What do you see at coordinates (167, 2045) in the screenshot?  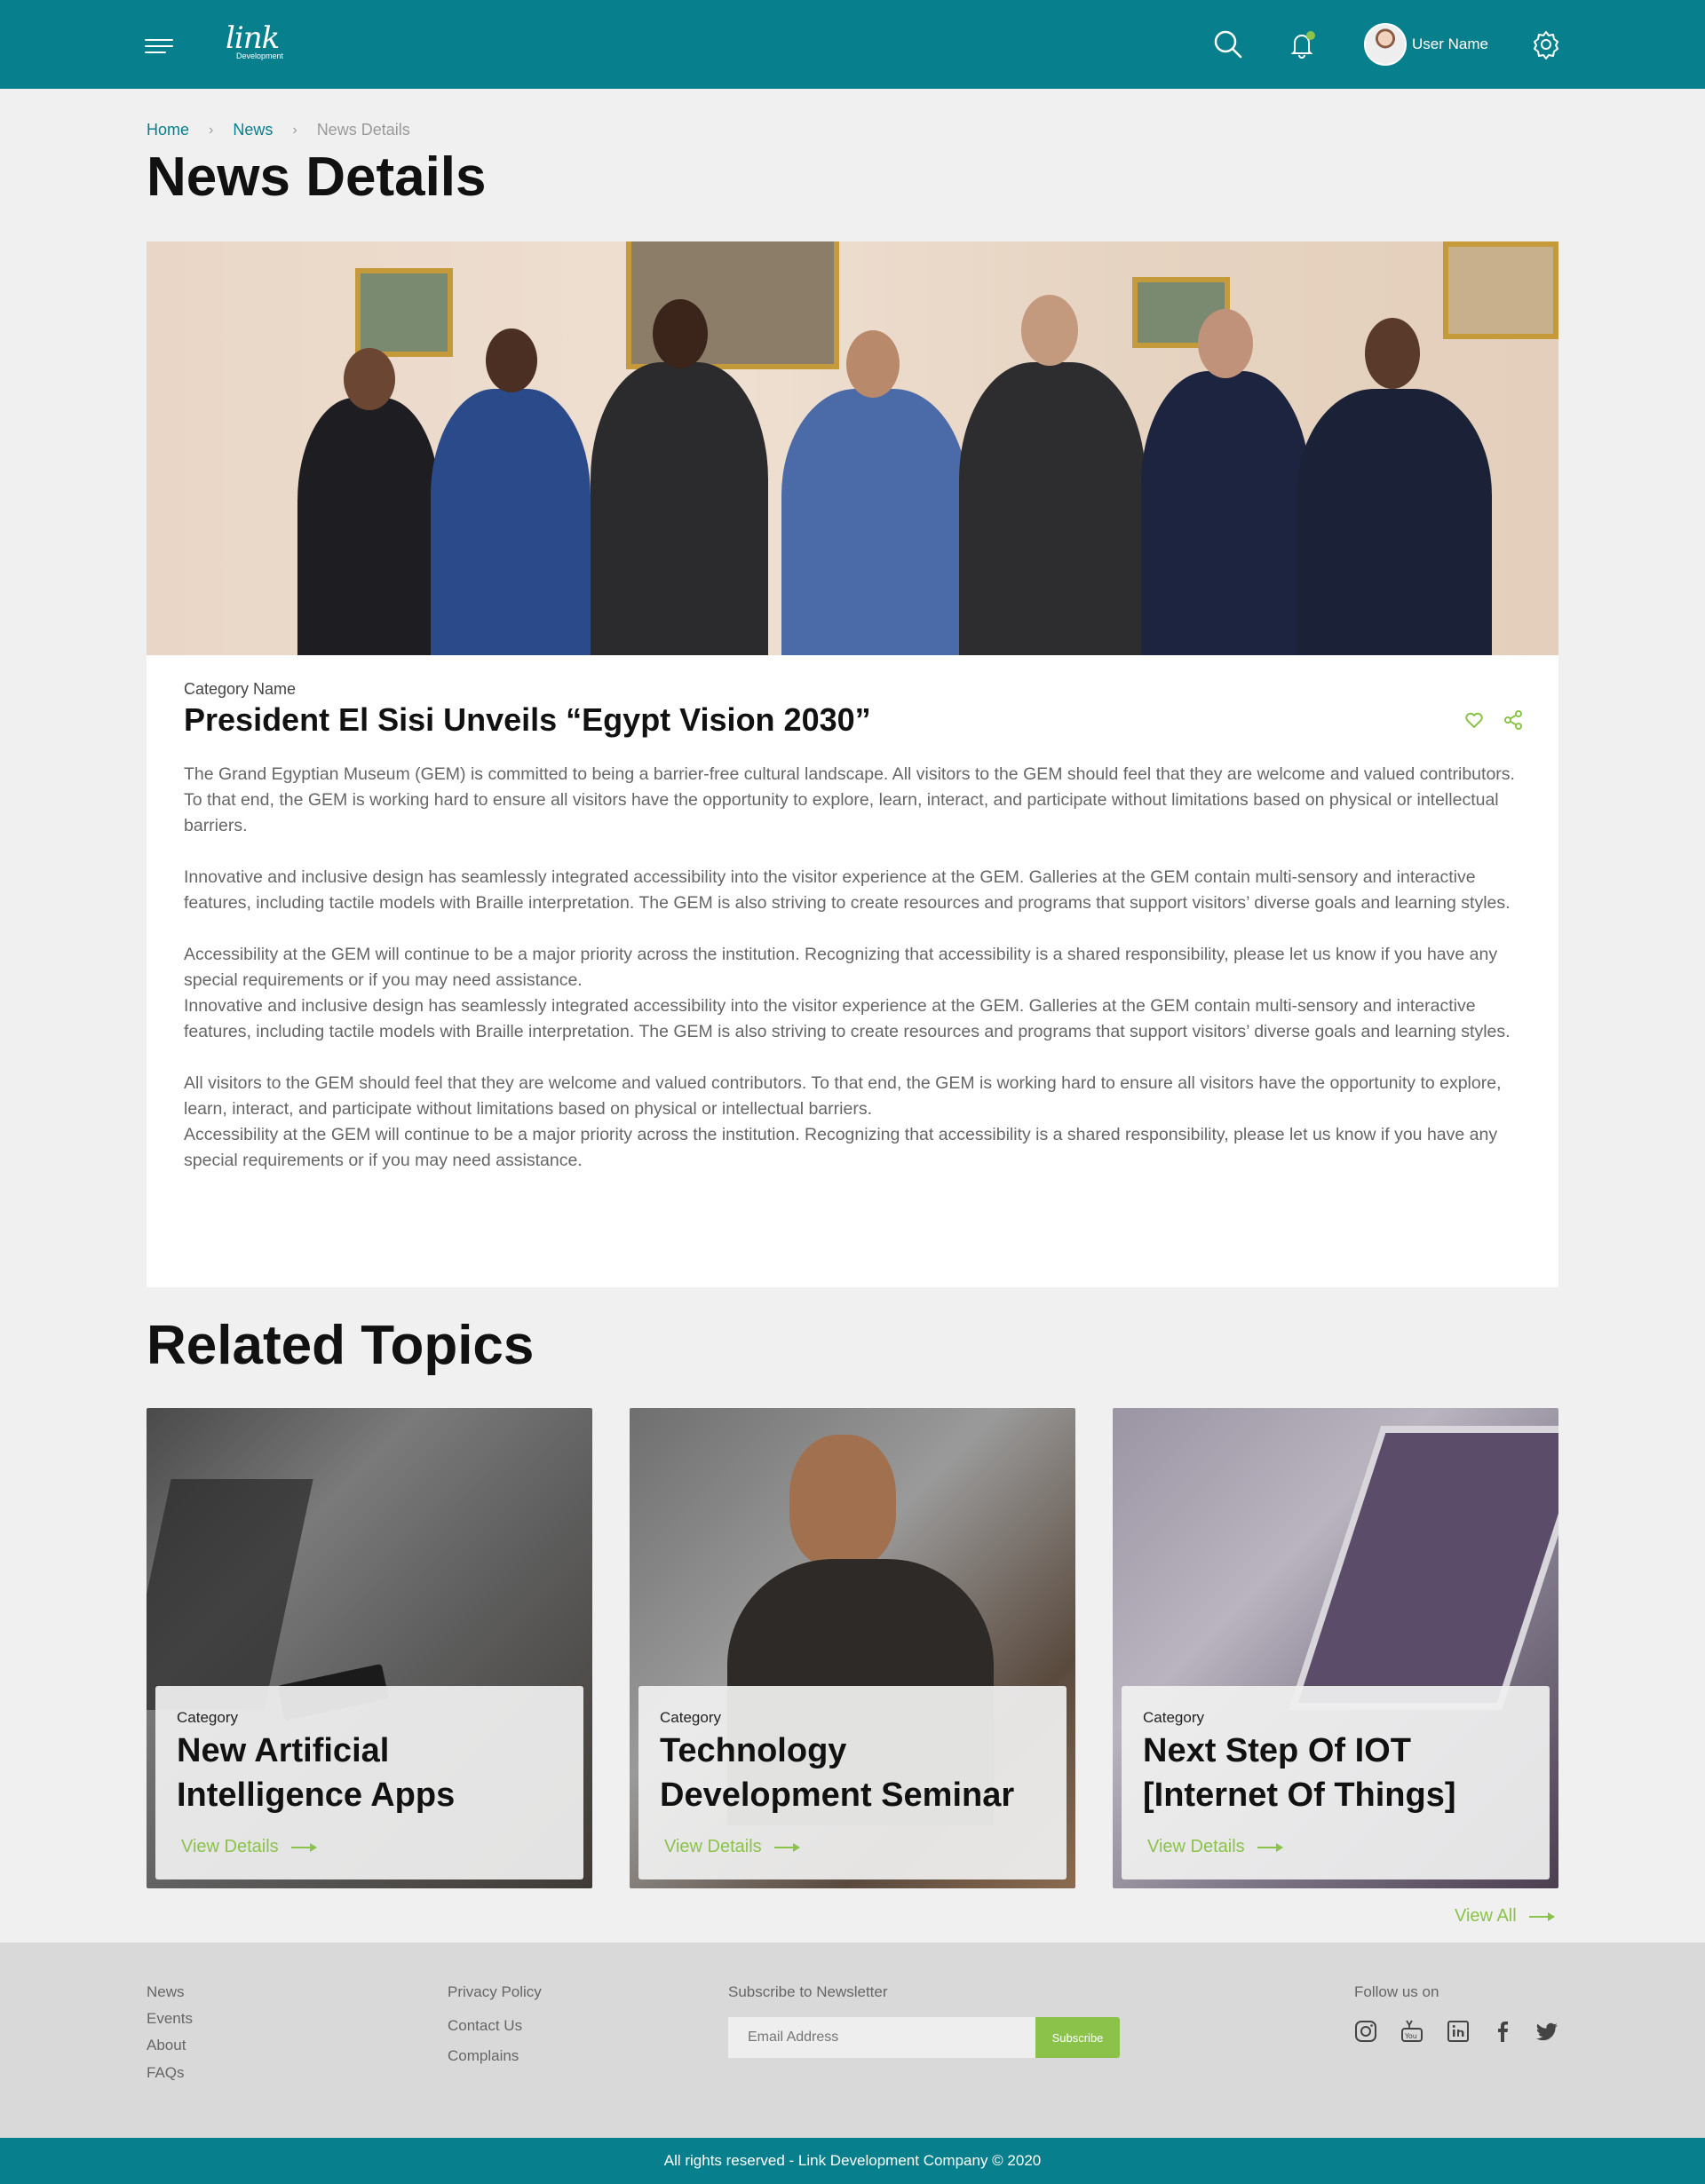 I see `footer-link-about: About` at bounding box center [167, 2045].